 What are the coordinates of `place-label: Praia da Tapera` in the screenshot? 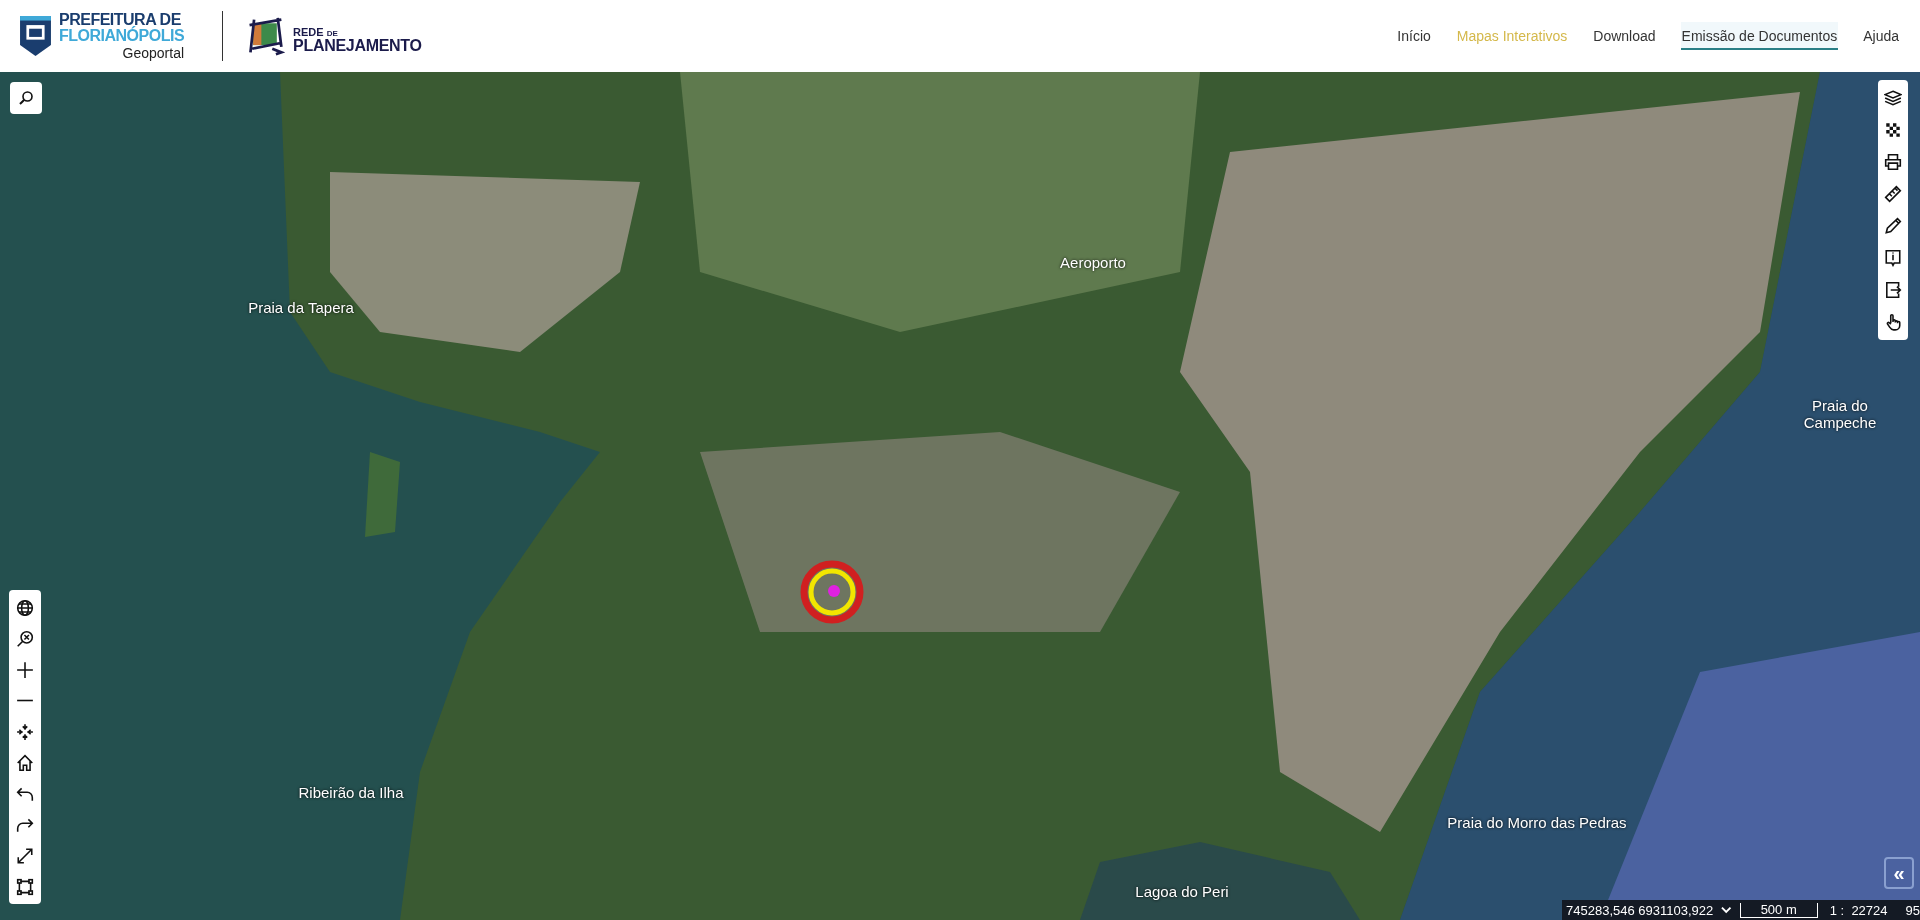 It's located at (301, 307).